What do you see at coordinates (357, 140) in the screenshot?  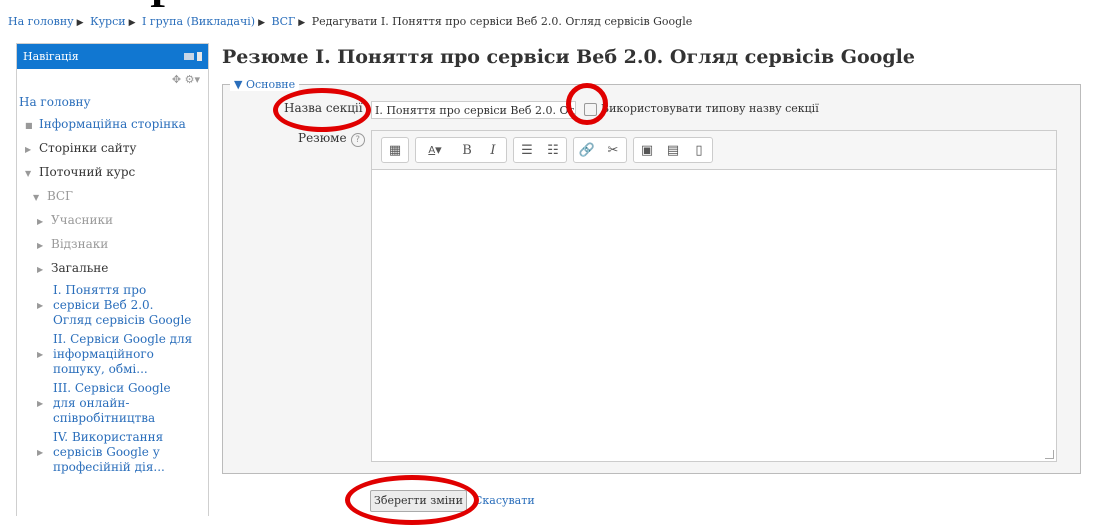 I see `help-icon: ?` at bounding box center [357, 140].